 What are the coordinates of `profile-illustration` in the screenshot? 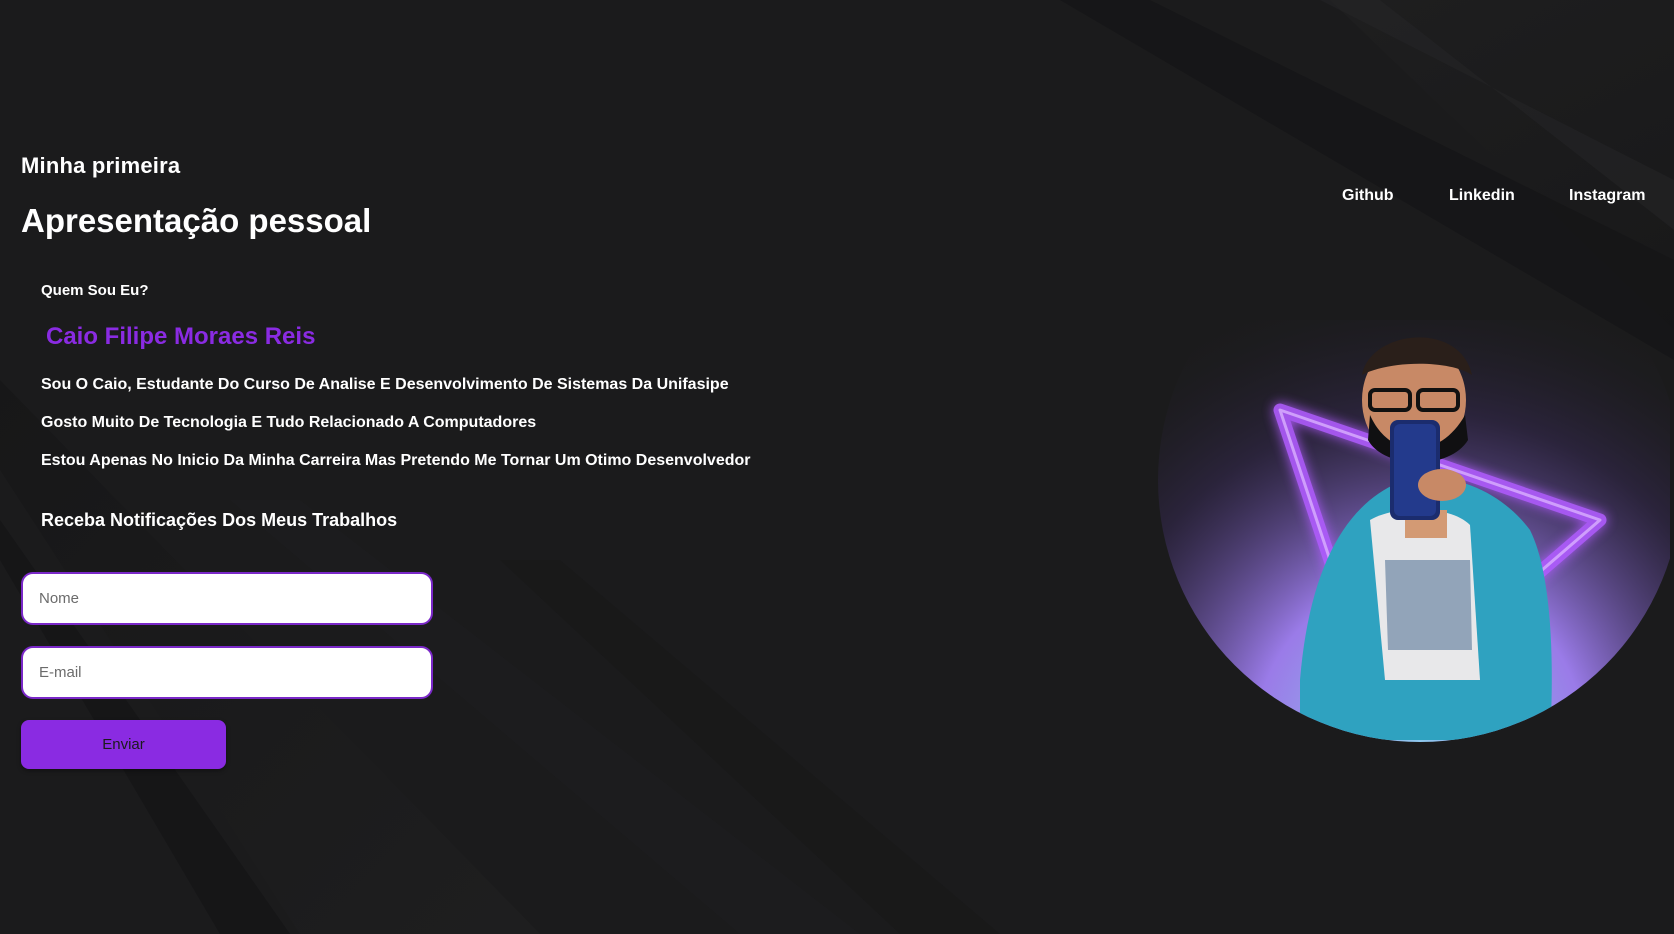 It's located at (1414, 531).